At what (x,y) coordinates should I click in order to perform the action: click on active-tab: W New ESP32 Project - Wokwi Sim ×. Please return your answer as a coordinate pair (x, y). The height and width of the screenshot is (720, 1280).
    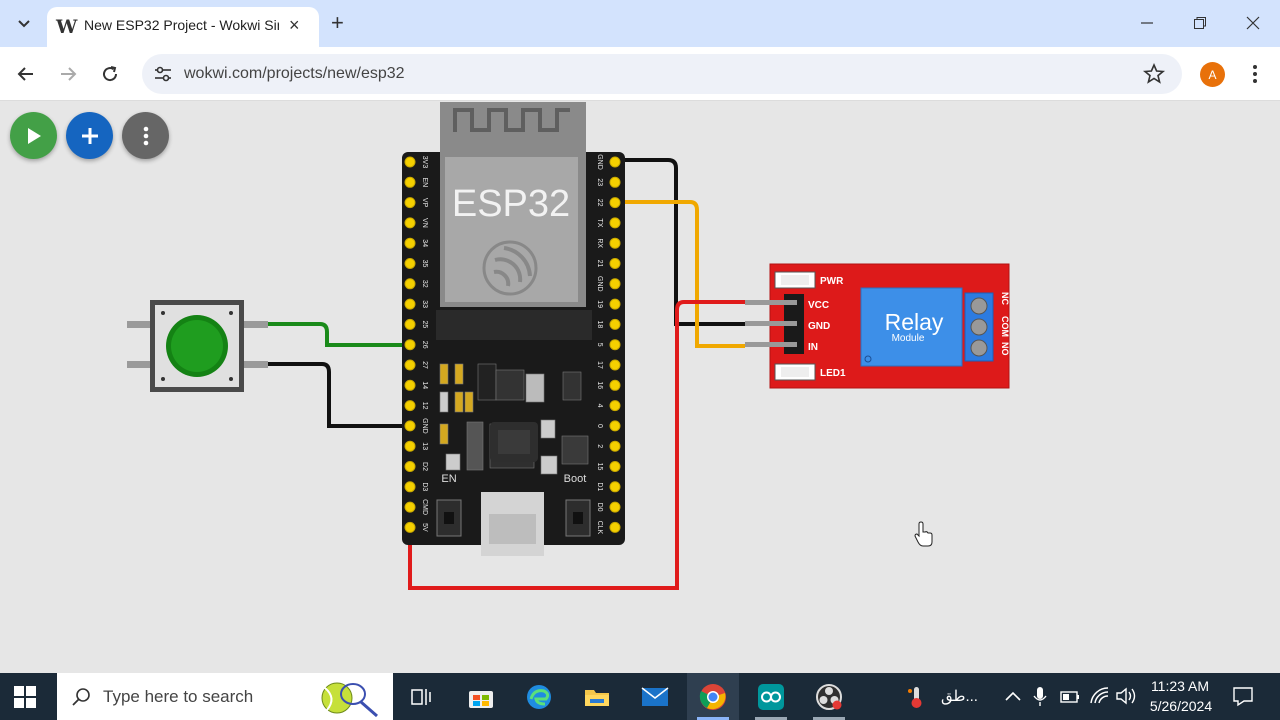
    Looking at the image, I should click on (183, 27).